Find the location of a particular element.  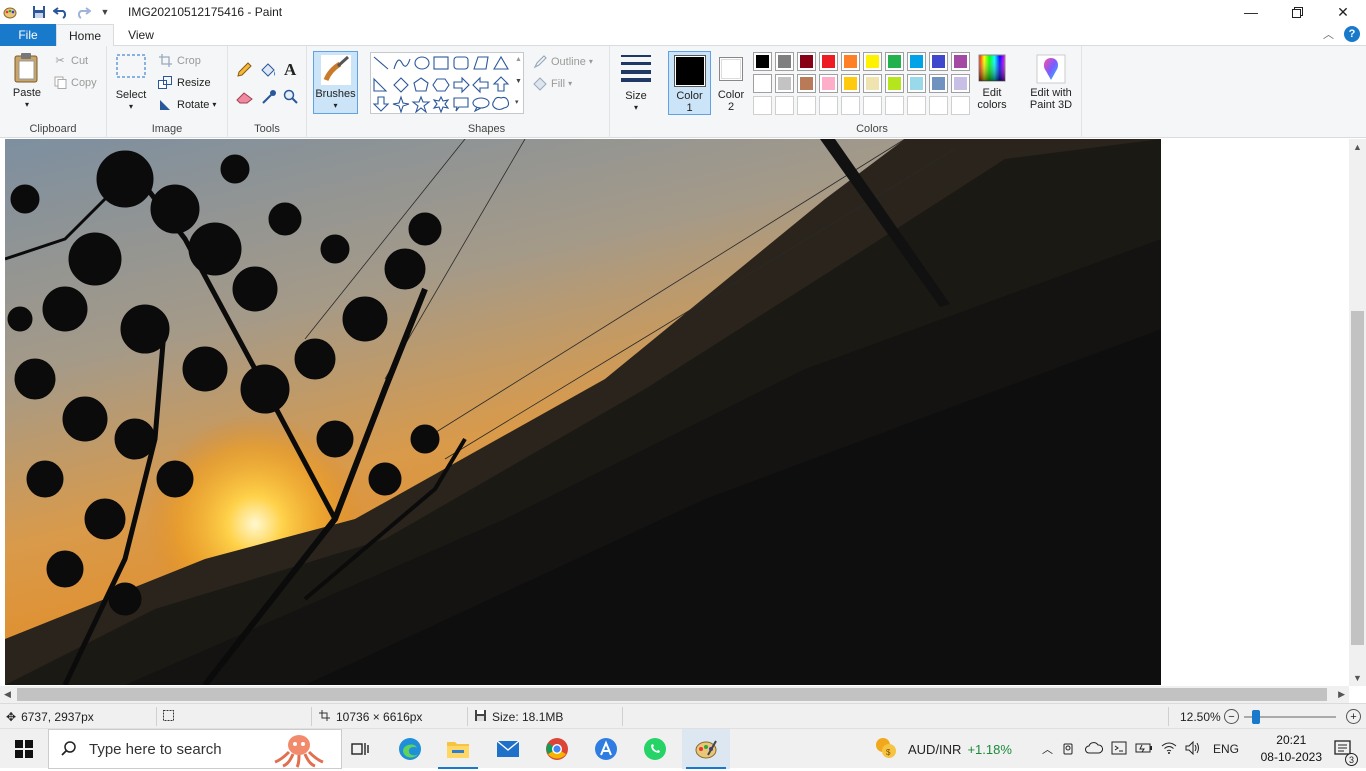

cut-button: ✂ Cut is located at coordinates (70, 61).